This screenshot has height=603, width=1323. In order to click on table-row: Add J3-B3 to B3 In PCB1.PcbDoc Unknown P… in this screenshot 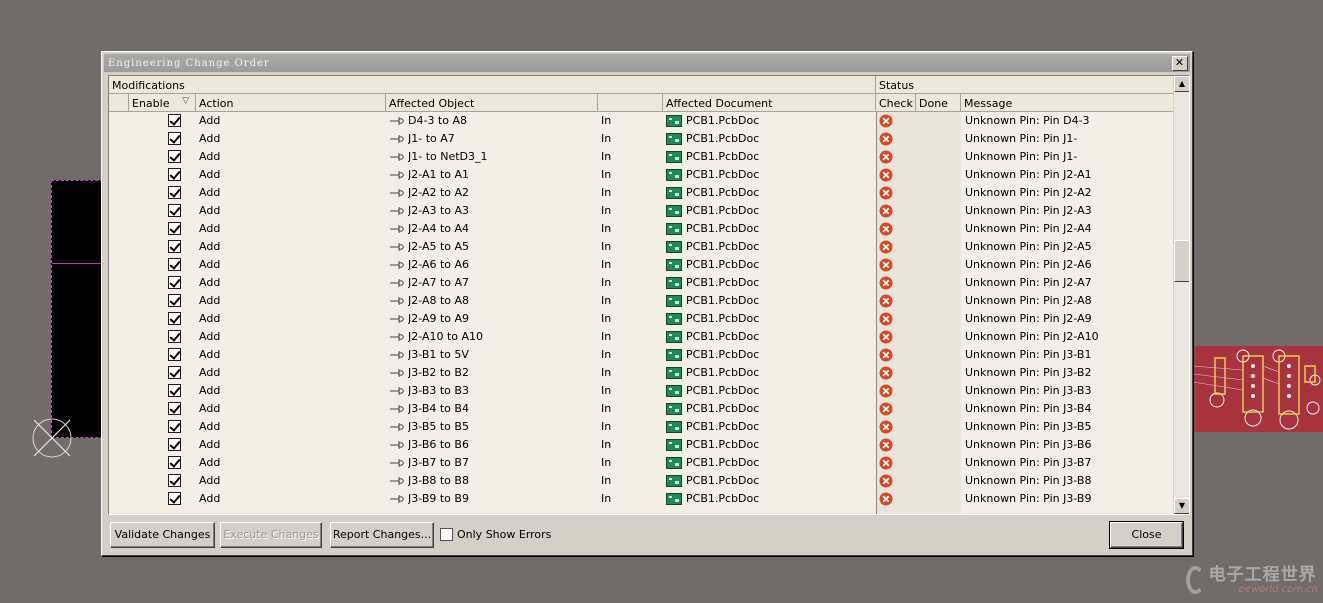, I will do `click(642, 391)`.